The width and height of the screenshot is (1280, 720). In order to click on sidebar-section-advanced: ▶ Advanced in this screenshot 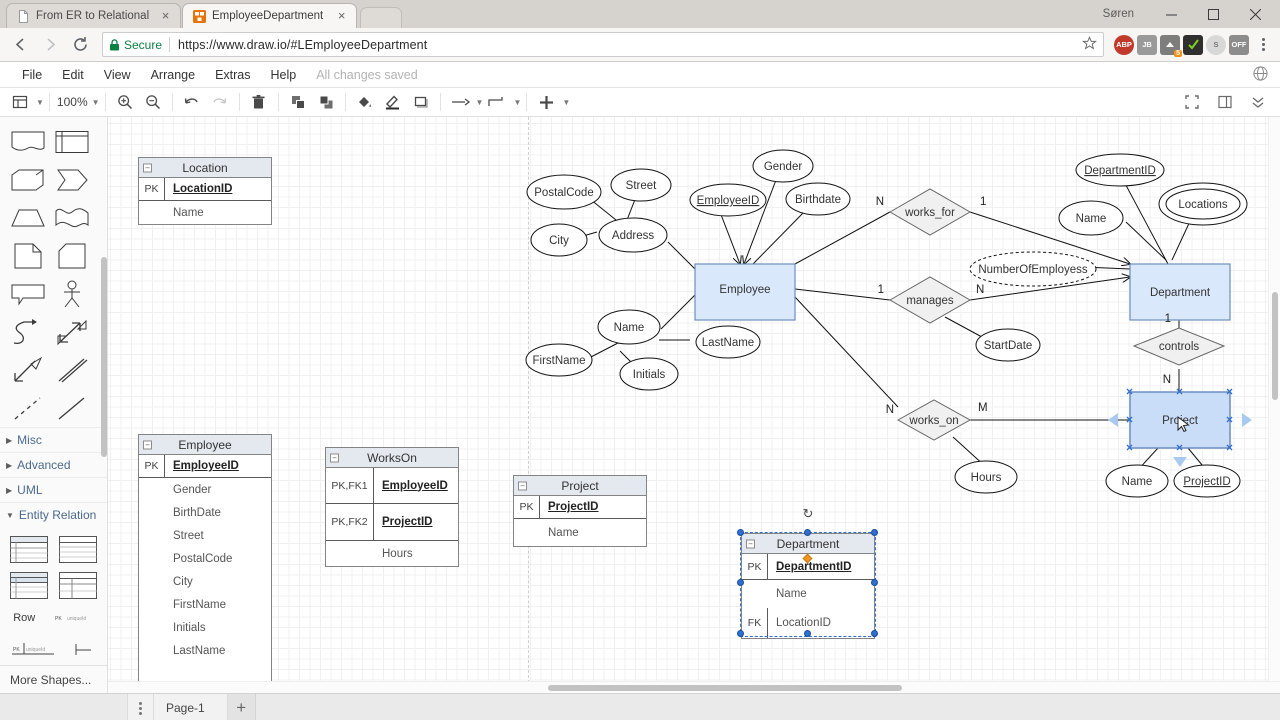, I will do `click(53, 464)`.